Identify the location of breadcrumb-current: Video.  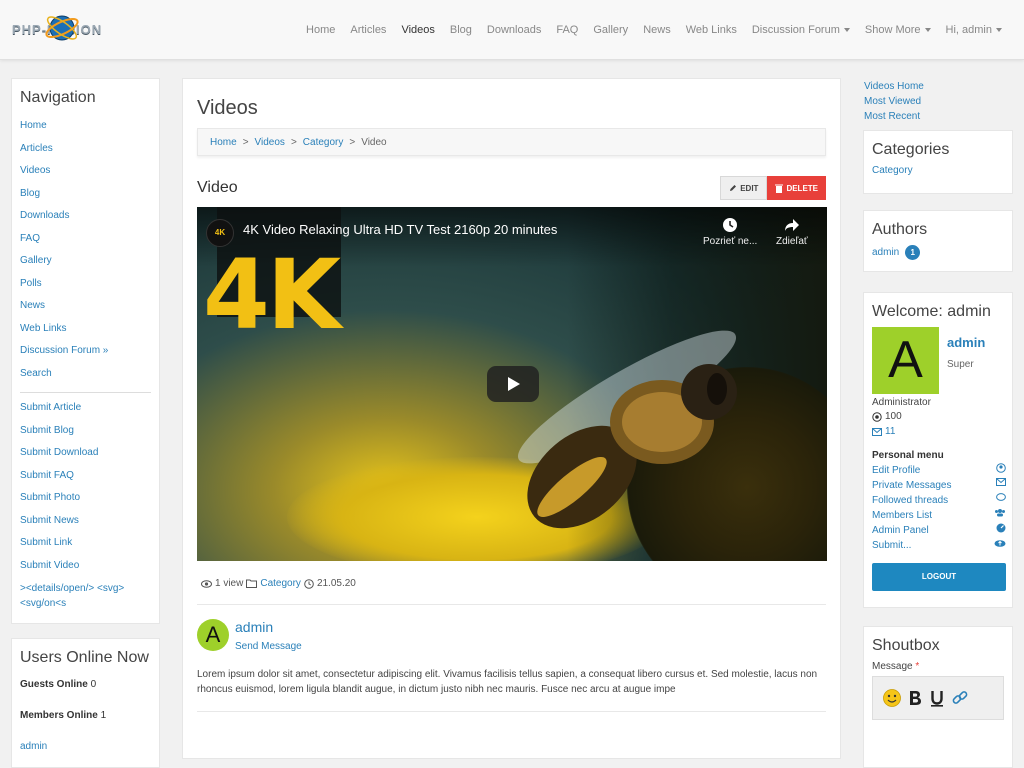
(374, 142).